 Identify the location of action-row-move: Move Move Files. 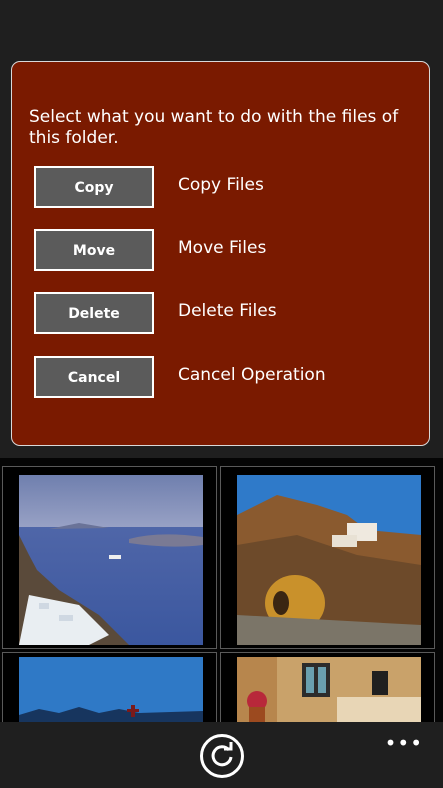
(224, 250).